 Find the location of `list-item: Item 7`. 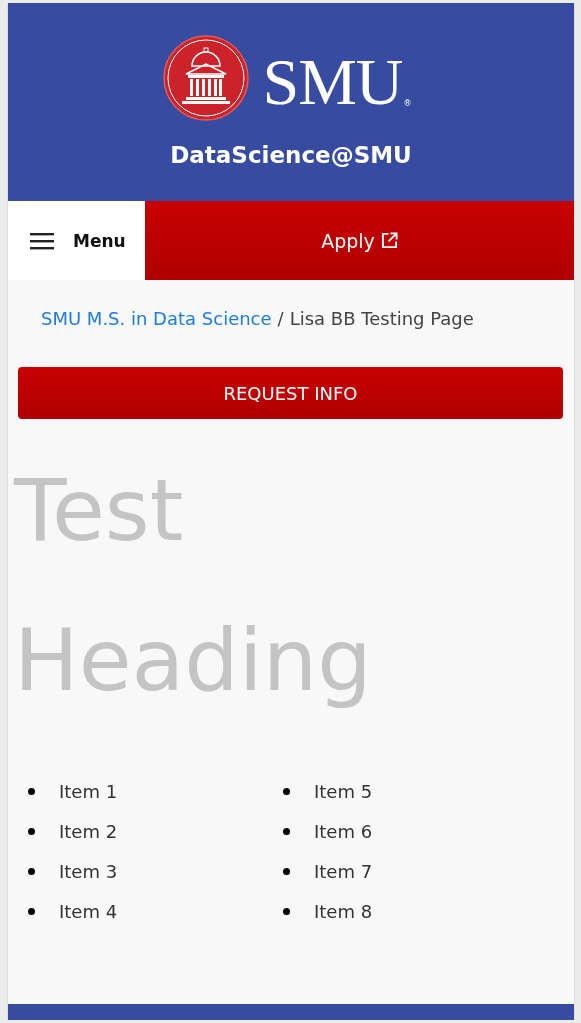

list-item: Item 7 is located at coordinates (343, 871).